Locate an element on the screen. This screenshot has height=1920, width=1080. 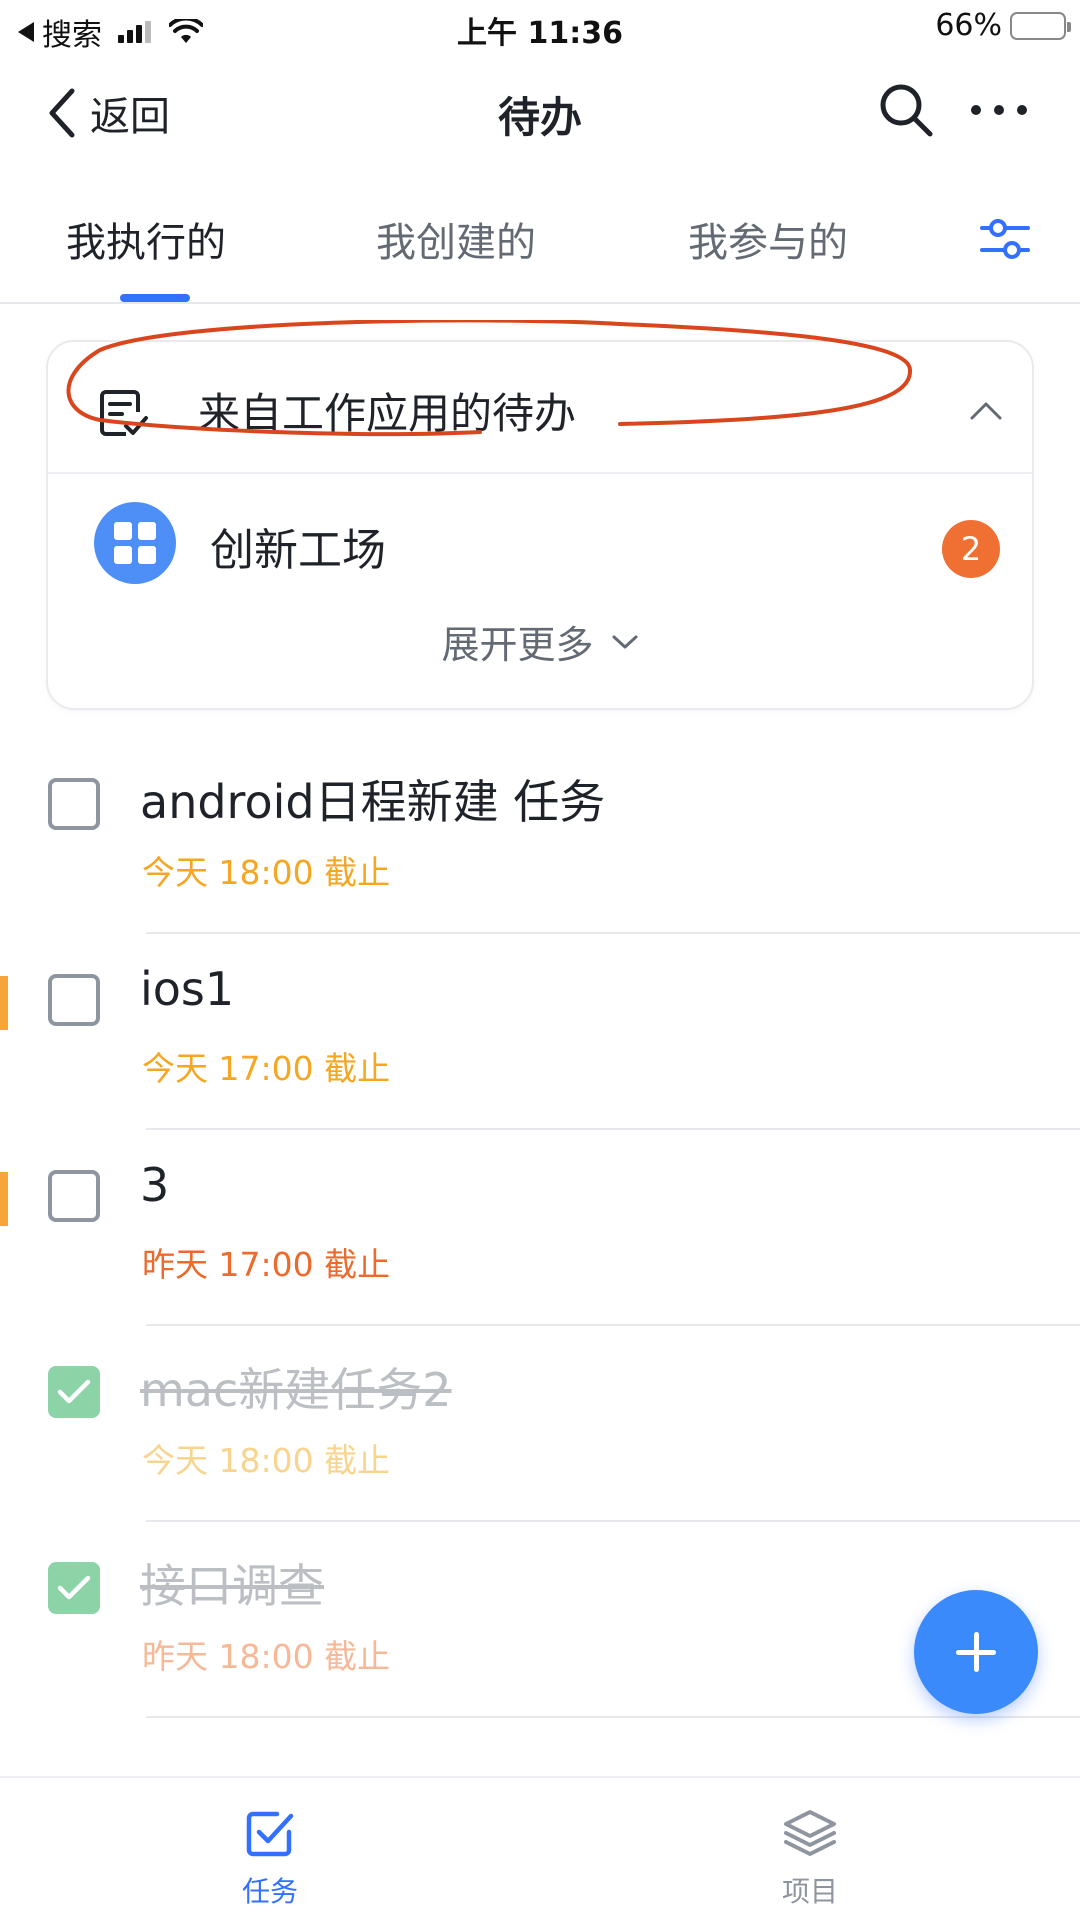
task-check-icon is located at coordinates (270, 1834).